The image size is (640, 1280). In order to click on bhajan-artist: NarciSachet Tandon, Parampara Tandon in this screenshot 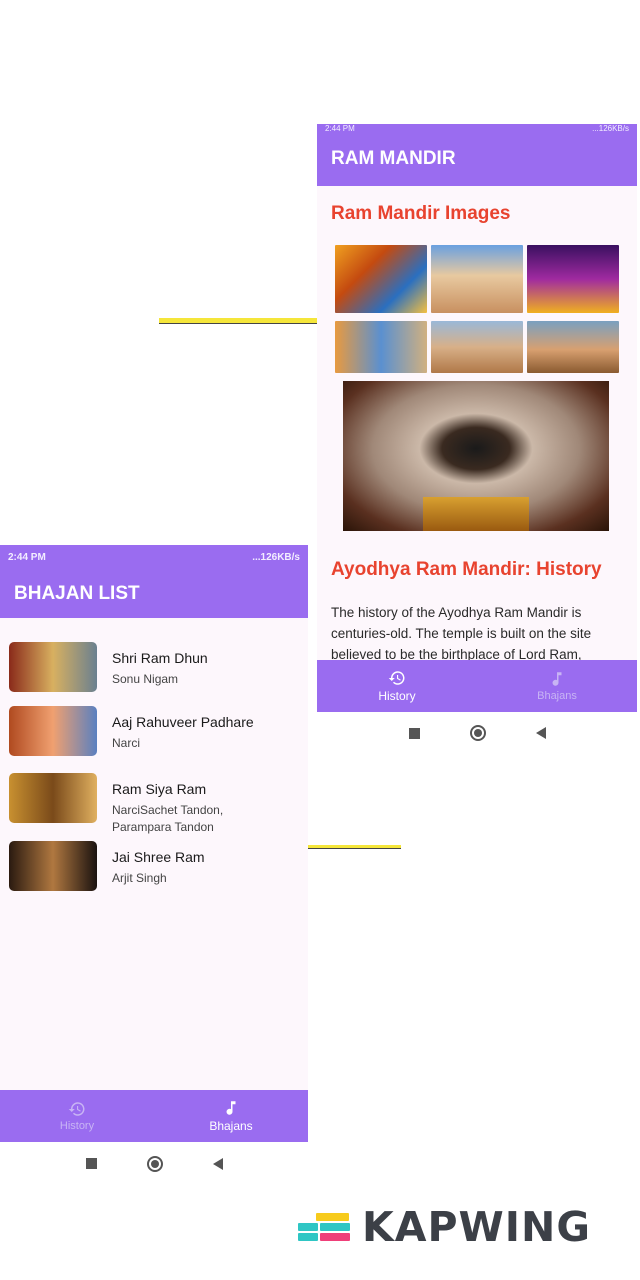, I will do `click(168, 818)`.